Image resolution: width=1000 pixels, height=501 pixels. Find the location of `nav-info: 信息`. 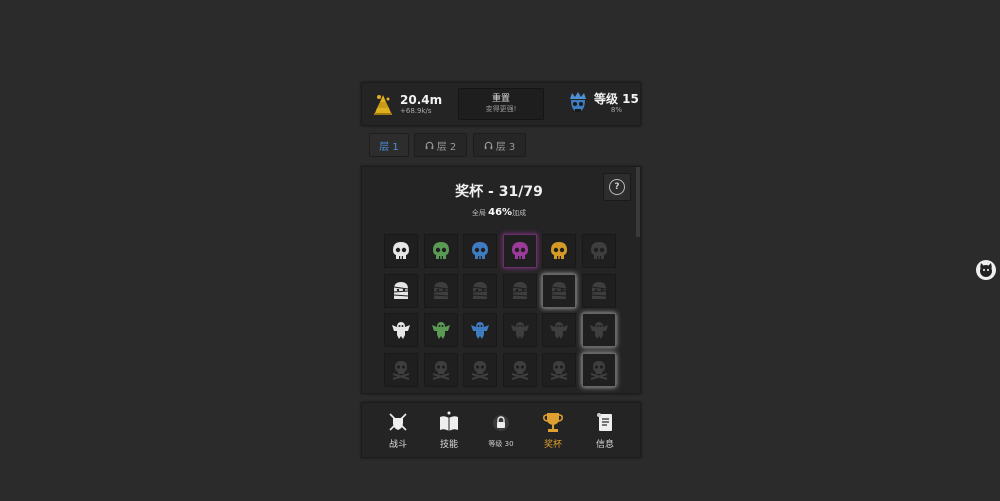

nav-info: 信息 is located at coordinates (605, 430).